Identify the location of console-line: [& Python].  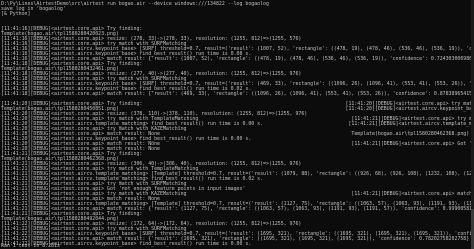
(16, 14).